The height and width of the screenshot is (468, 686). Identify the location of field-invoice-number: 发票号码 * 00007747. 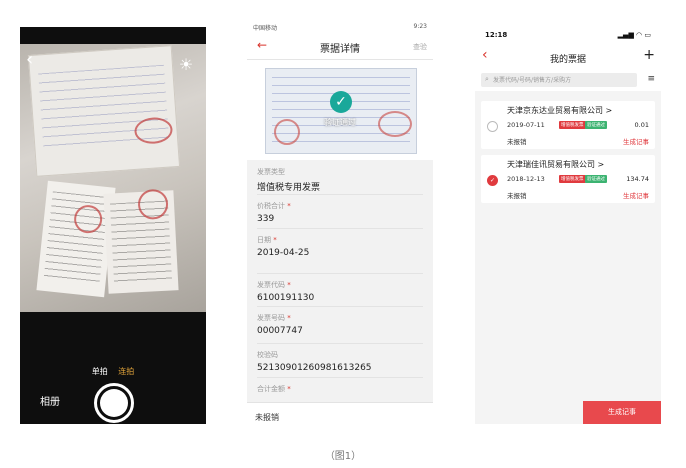
(340, 324).